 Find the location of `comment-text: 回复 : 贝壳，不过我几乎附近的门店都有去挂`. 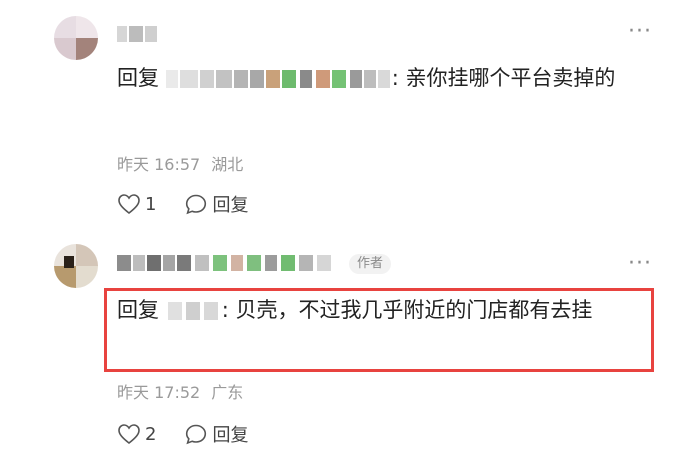

comment-text: 回复 : 贝壳，不过我几乎附近的门店都有去挂 is located at coordinates (382, 310).